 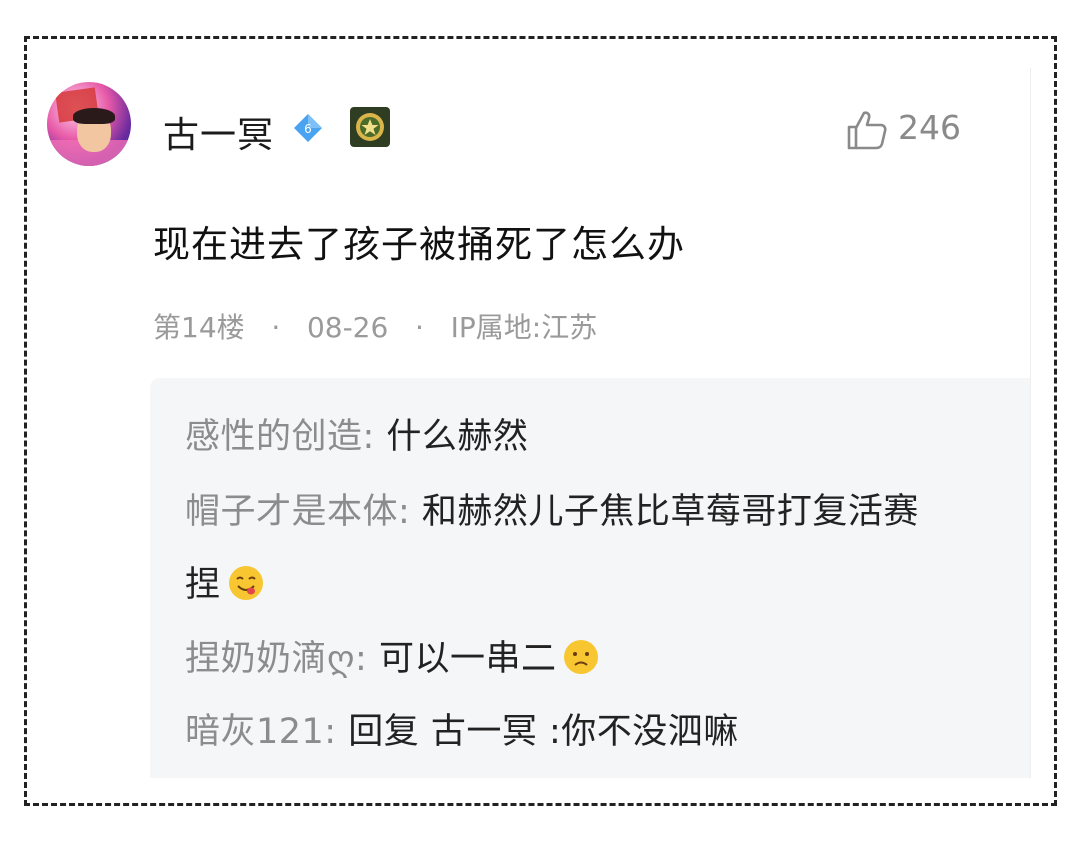 I want to click on level-number: 6, so click(x=308, y=129).